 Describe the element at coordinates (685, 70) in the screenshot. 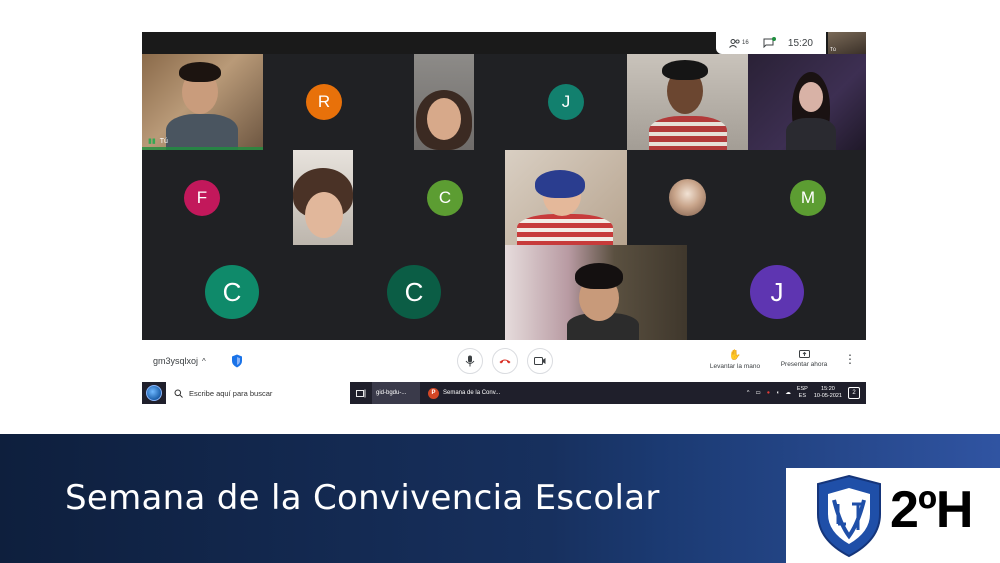

I see `headphones-icon` at that location.